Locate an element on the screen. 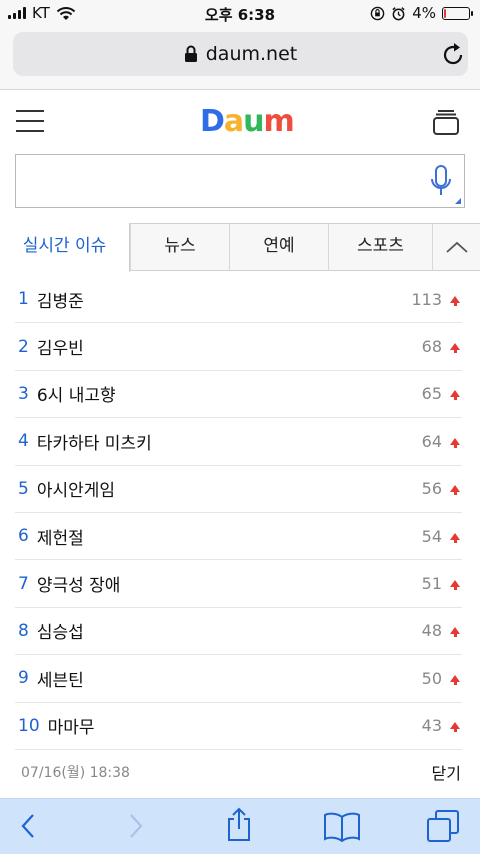  issue-keyword: 마마무 is located at coordinates (235, 725).